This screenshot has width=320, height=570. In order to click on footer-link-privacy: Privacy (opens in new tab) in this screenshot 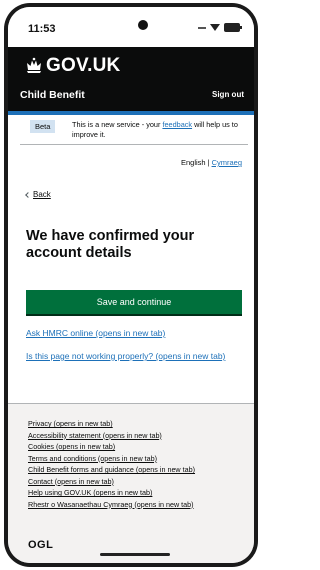, I will do `click(111, 424)`.